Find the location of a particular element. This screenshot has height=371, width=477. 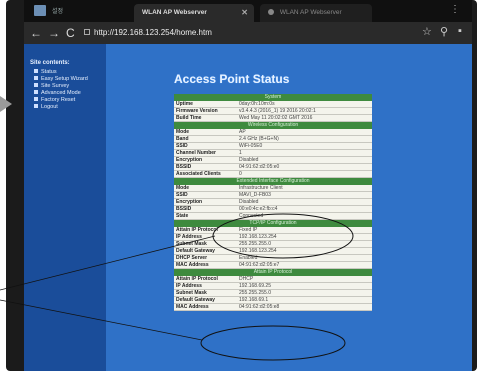

table-row: Mode AP is located at coordinates (273, 132).